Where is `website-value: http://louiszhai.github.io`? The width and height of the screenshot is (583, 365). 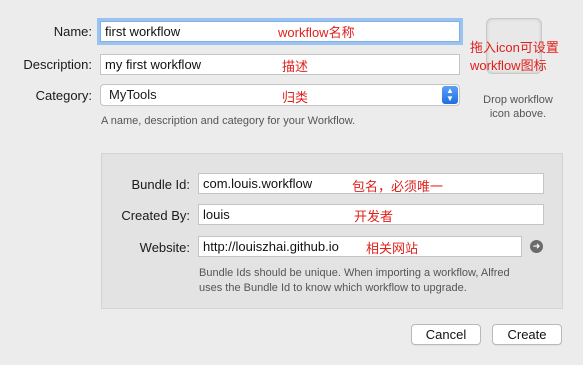 website-value: http://louiszhai.github.io is located at coordinates (271, 246).